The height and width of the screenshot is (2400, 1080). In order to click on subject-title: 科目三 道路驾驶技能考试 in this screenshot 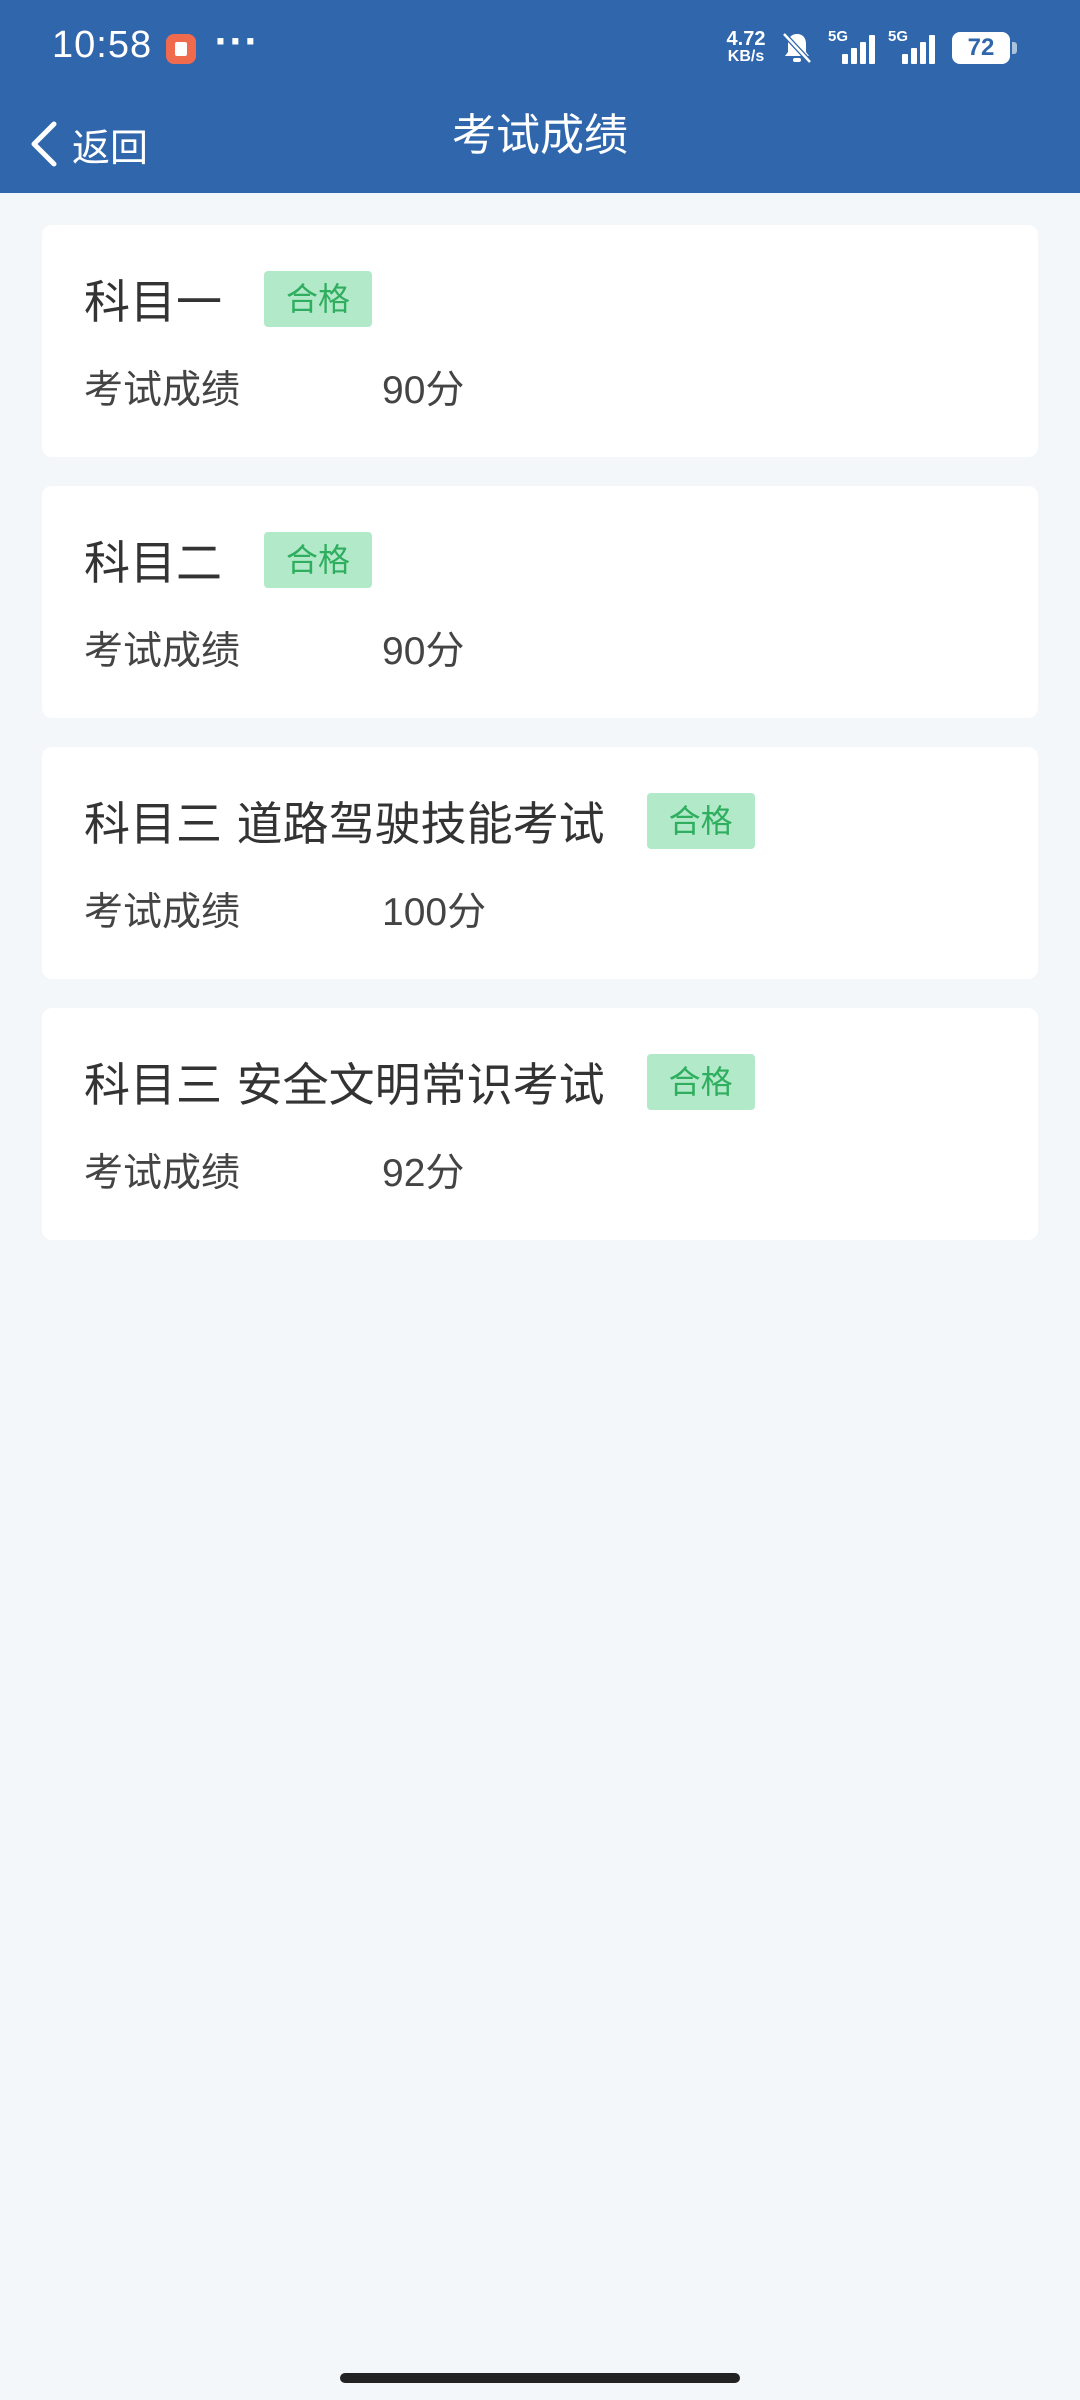, I will do `click(344, 824)`.